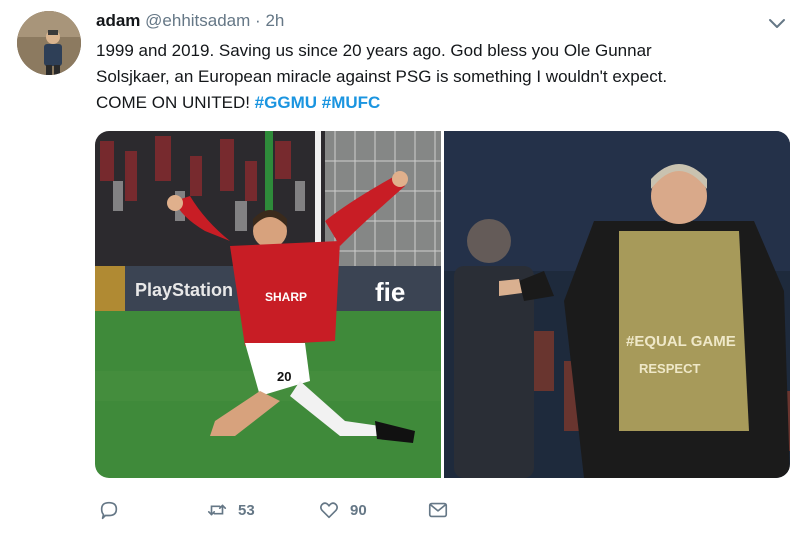 The image size is (800, 543). What do you see at coordinates (777, 23) in the screenshot?
I see `chevron-down-icon` at bounding box center [777, 23].